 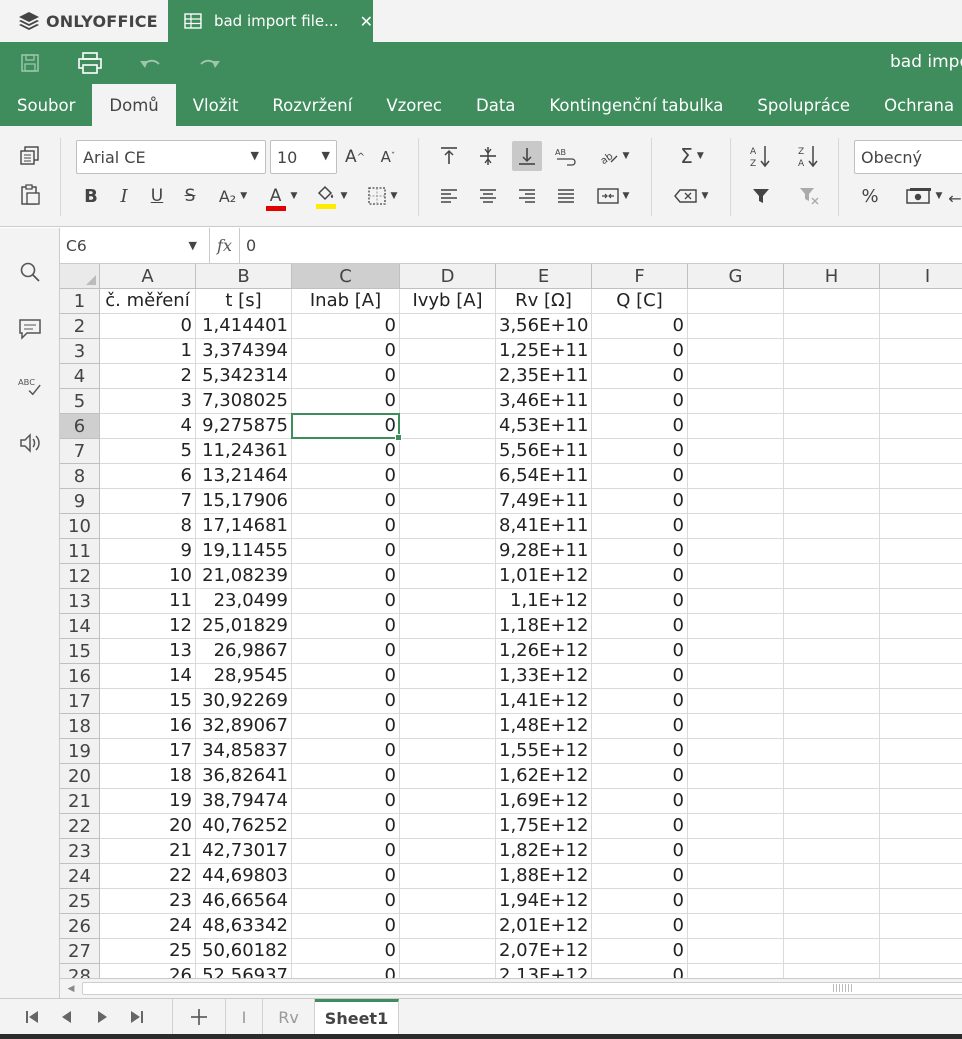 What do you see at coordinates (544, 651) in the screenshot?
I see `table-cell: 1,26E+12` at bounding box center [544, 651].